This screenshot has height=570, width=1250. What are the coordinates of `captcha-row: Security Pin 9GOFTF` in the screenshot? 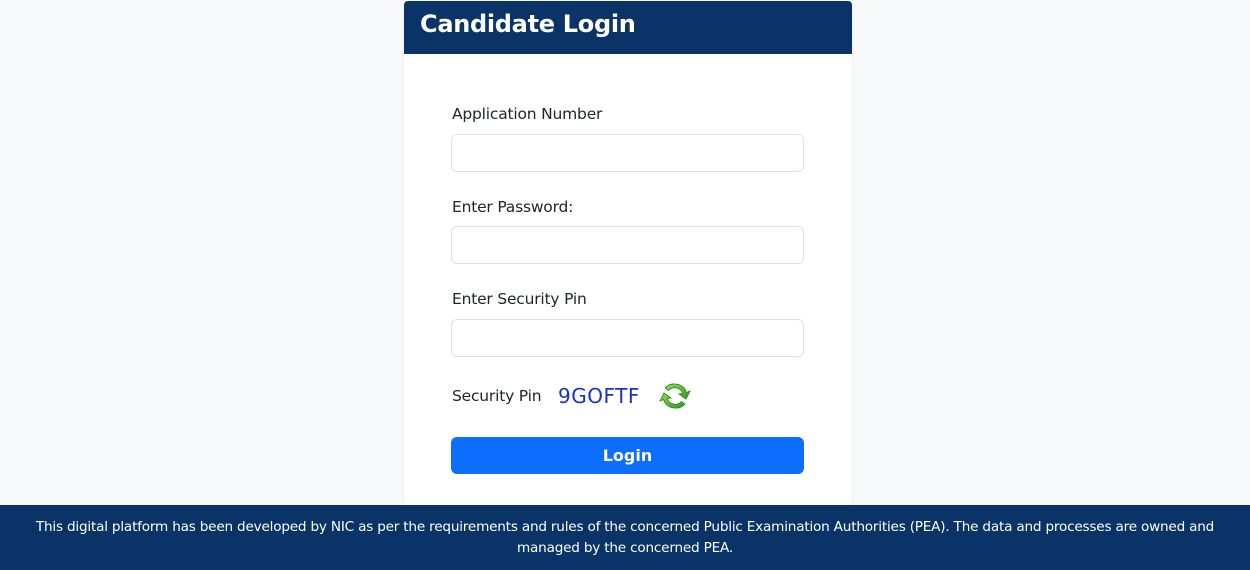 It's located at (628, 397).